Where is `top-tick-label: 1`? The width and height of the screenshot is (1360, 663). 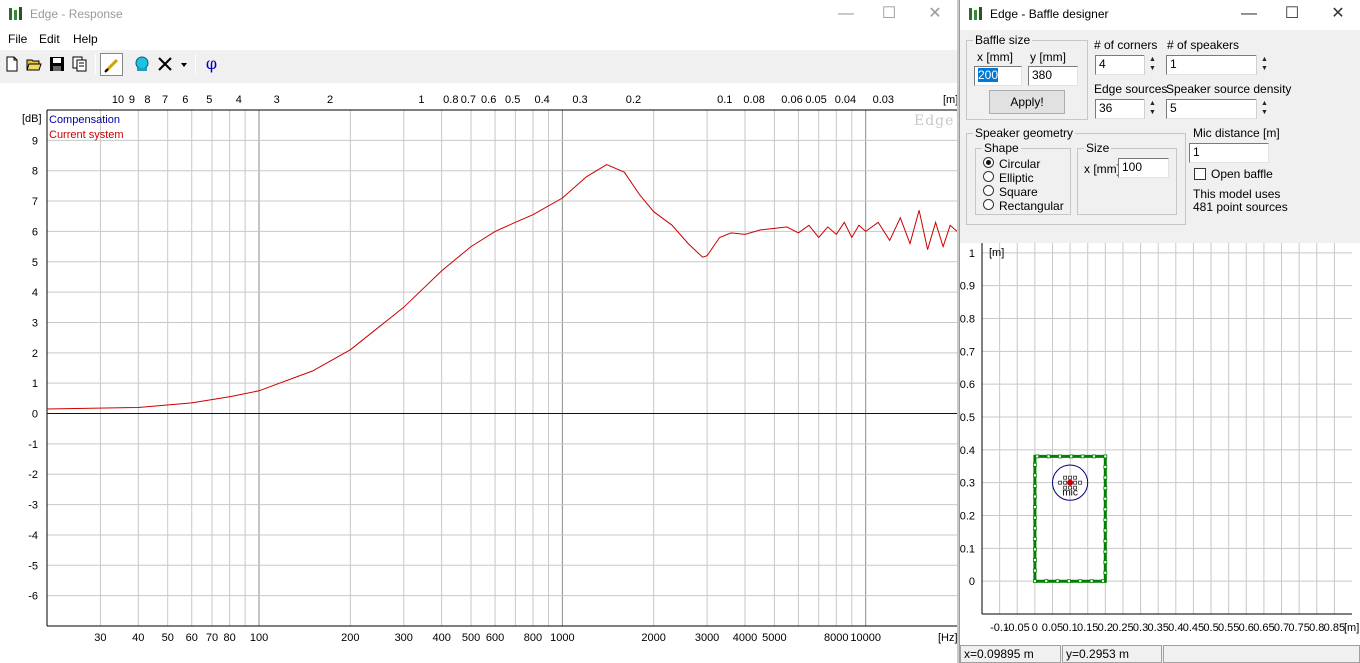
top-tick-label: 1 is located at coordinates (421, 100).